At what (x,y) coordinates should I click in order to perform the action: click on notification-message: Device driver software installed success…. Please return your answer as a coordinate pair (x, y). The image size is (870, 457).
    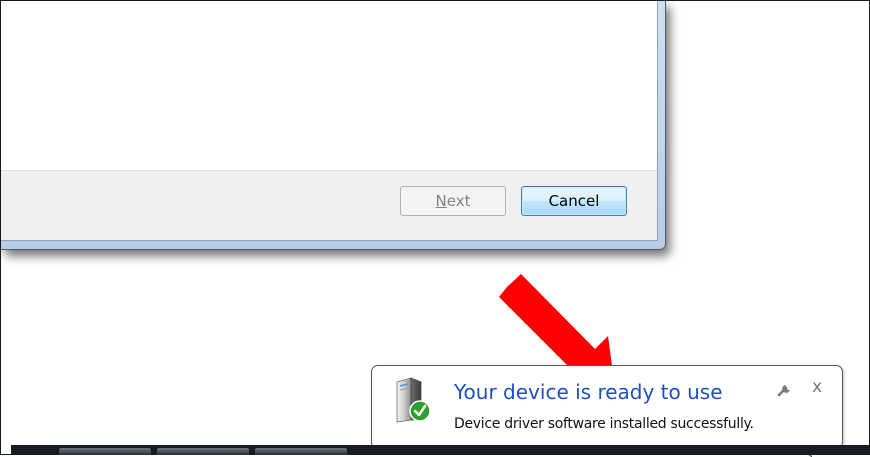
    Looking at the image, I should click on (604, 424).